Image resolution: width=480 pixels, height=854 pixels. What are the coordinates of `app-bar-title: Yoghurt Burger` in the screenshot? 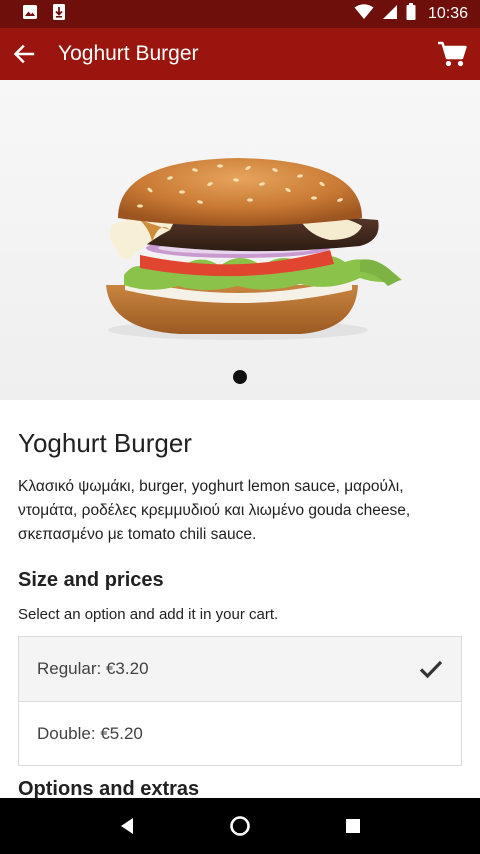 It's located at (128, 53).